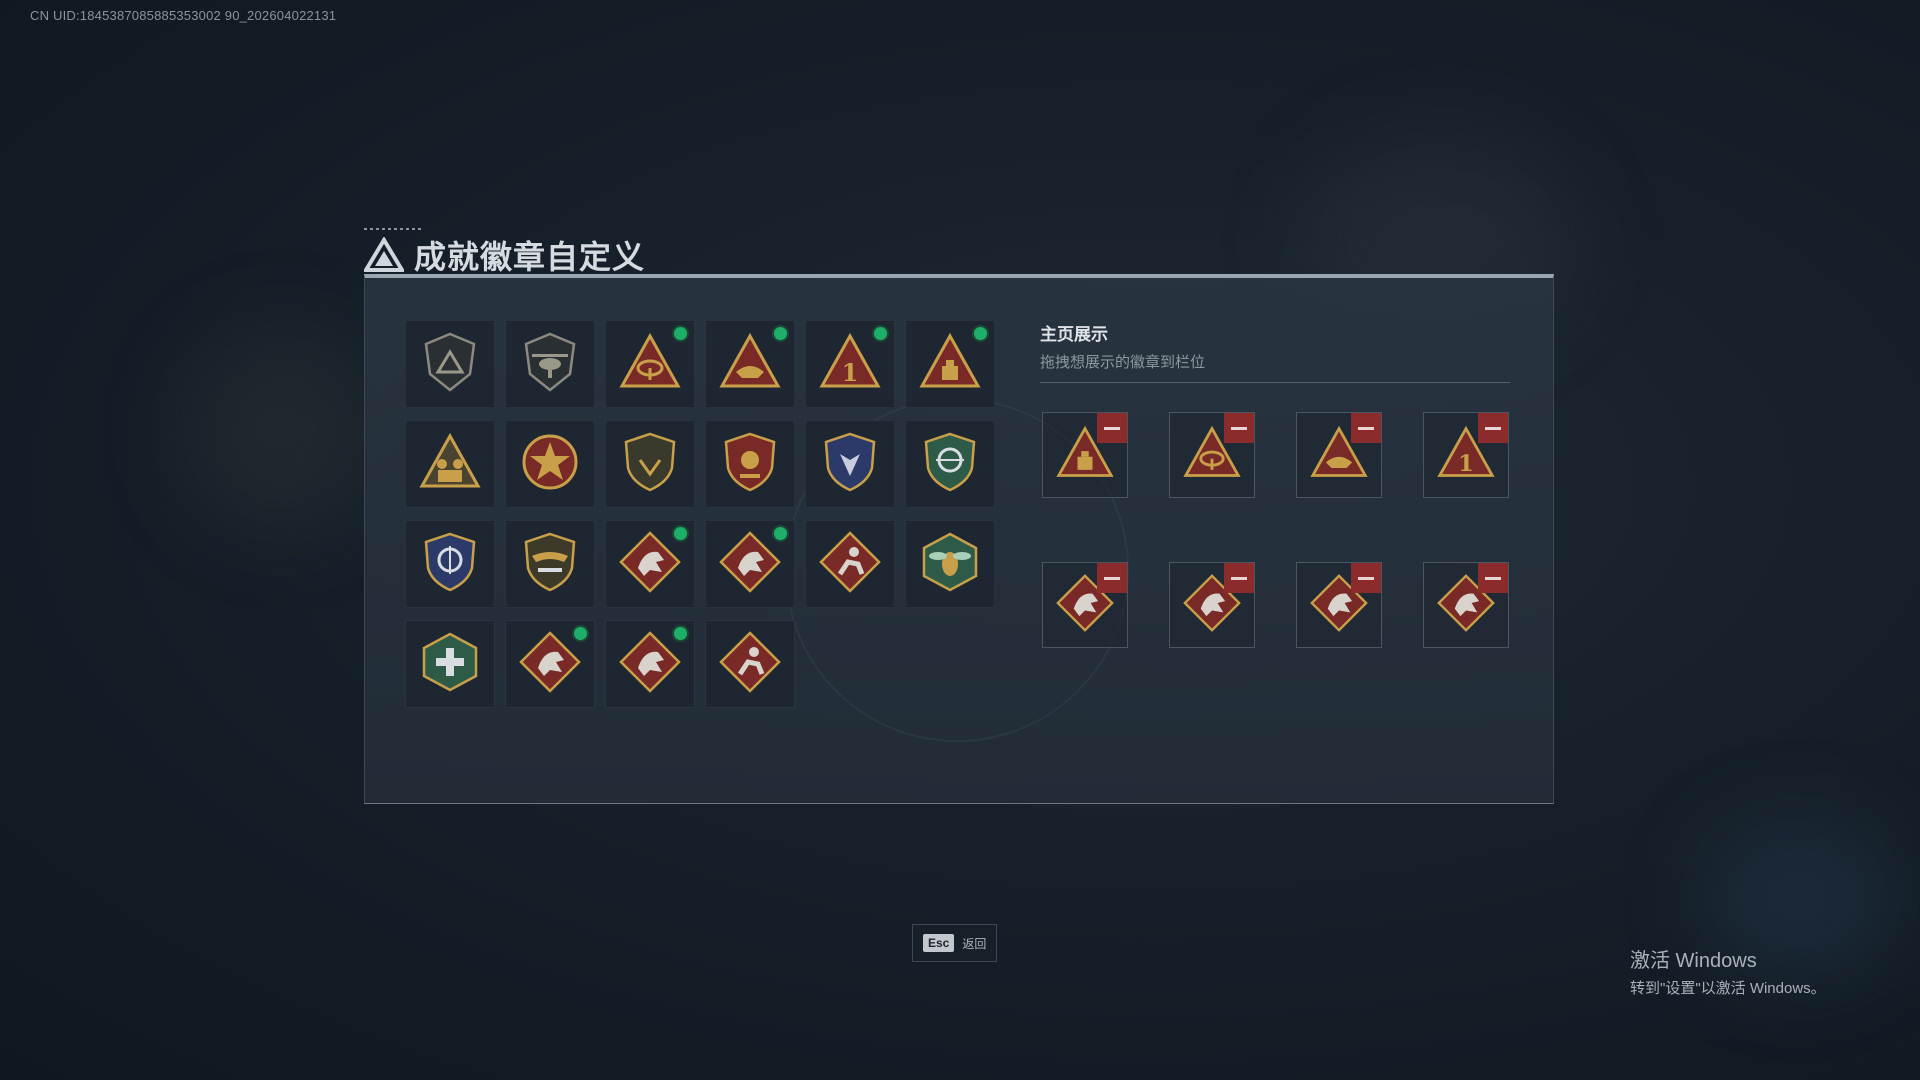  What do you see at coordinates (974, 943) in the screenshot?
I see `back-label: 返回` at bounding box center [974, 943].